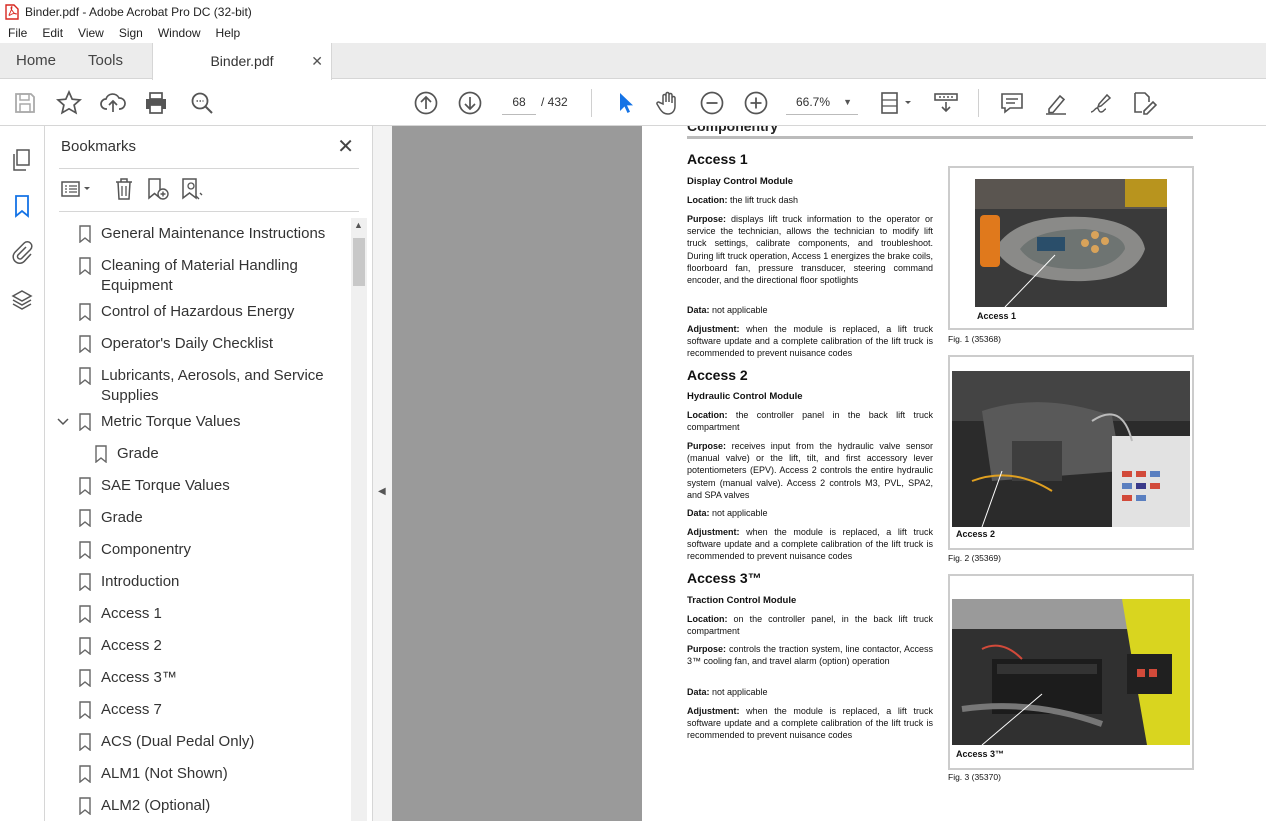  Describe the element at coordinates (940, 137) in the screenshot. I see `heading-rule` at that location.